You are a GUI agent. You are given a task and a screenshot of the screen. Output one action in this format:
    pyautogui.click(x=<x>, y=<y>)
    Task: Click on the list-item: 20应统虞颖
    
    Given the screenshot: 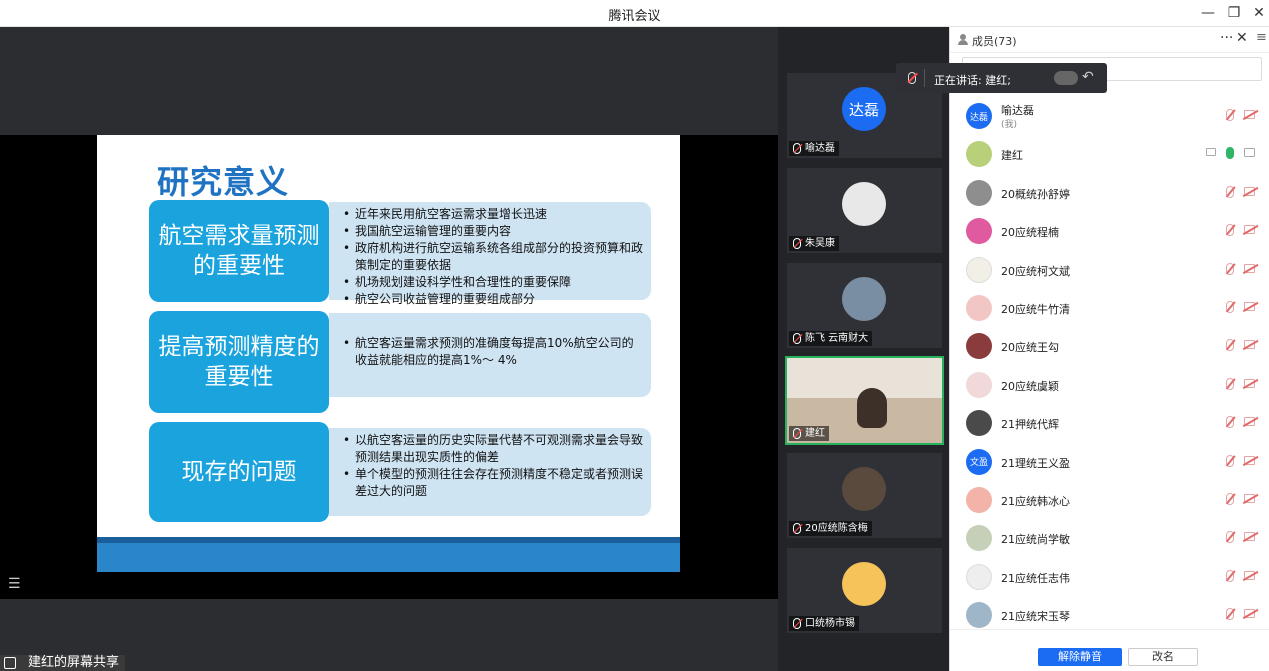 What is the action you would take?
    pyautogui.click(x=1109, y=385)
    